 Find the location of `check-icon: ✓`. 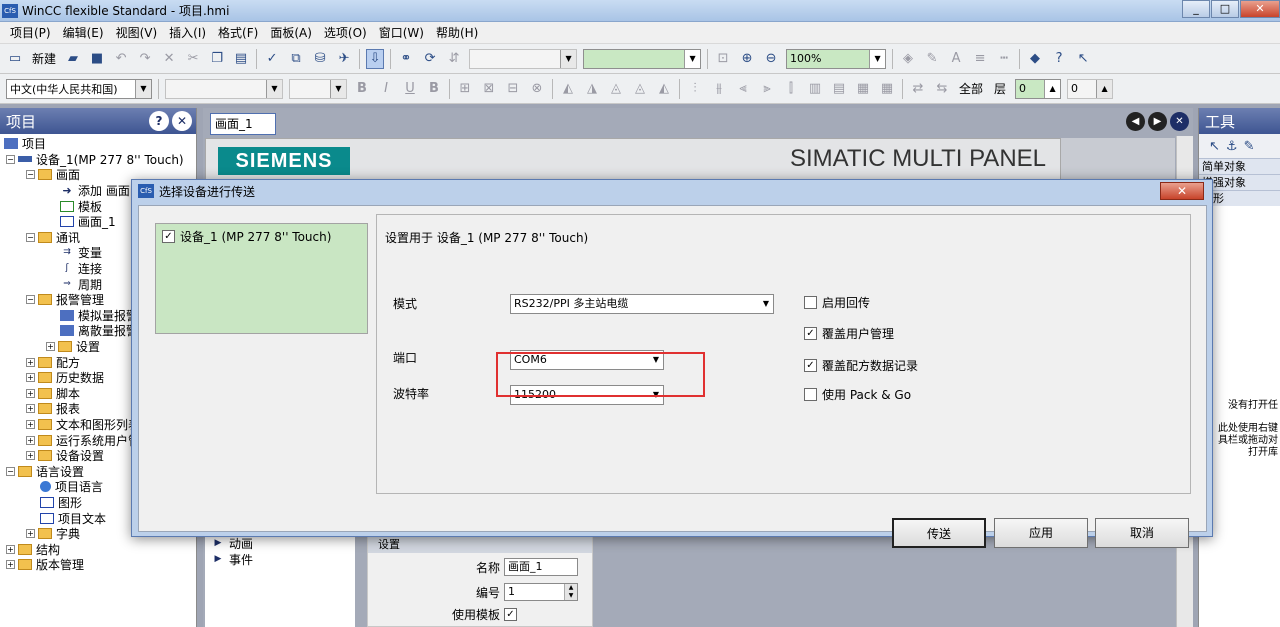

check-icon: ✓ is located at coordinates (272, 59).